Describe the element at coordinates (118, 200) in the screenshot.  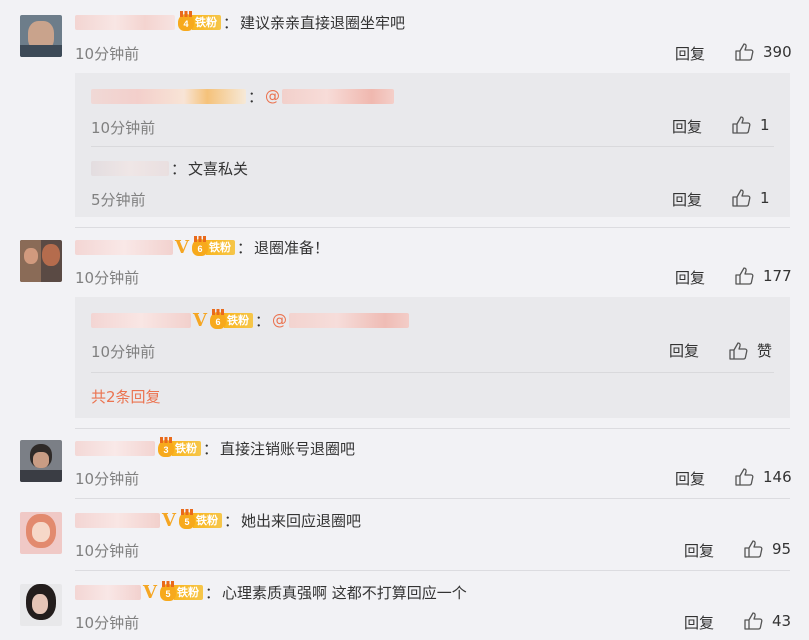
I see `reply-time: 5分钟前` at that location.